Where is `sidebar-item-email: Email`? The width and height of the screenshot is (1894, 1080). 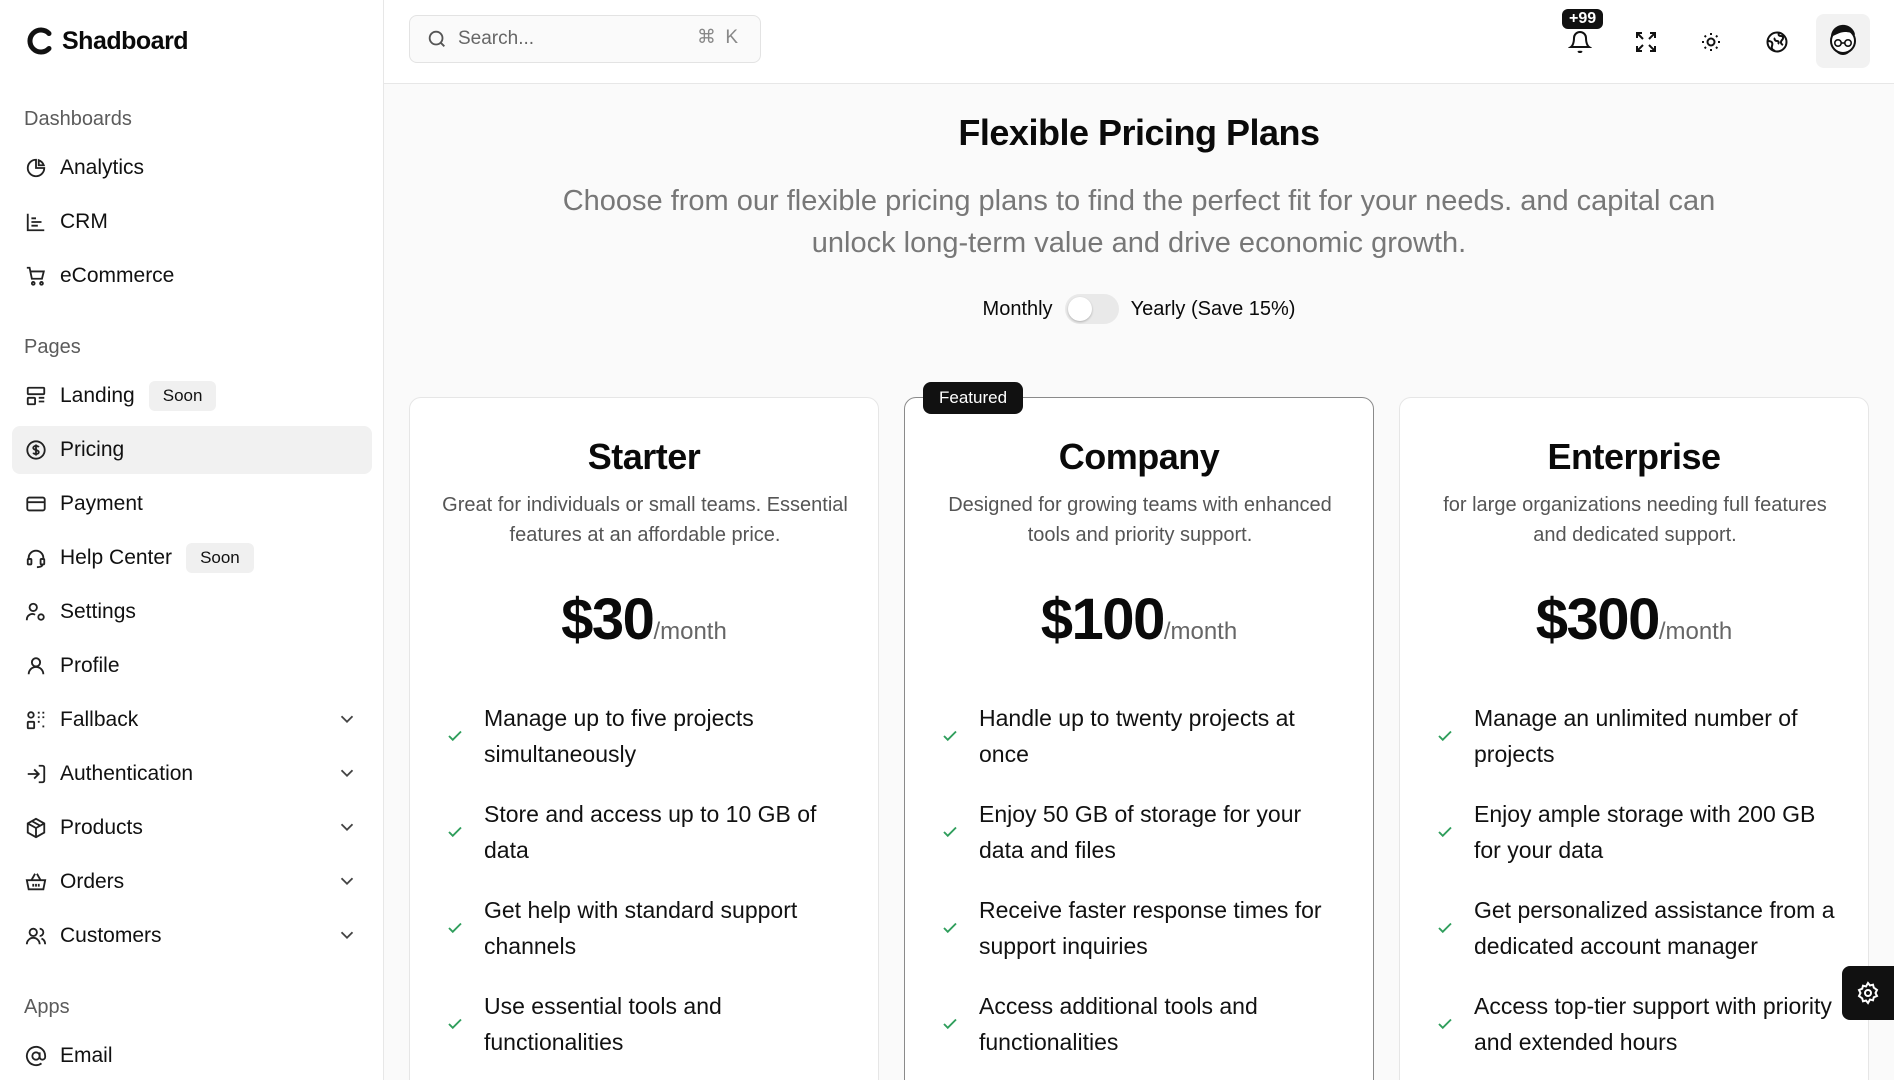
sidebar-item-email: Email is located at coordinates (192, 1056).